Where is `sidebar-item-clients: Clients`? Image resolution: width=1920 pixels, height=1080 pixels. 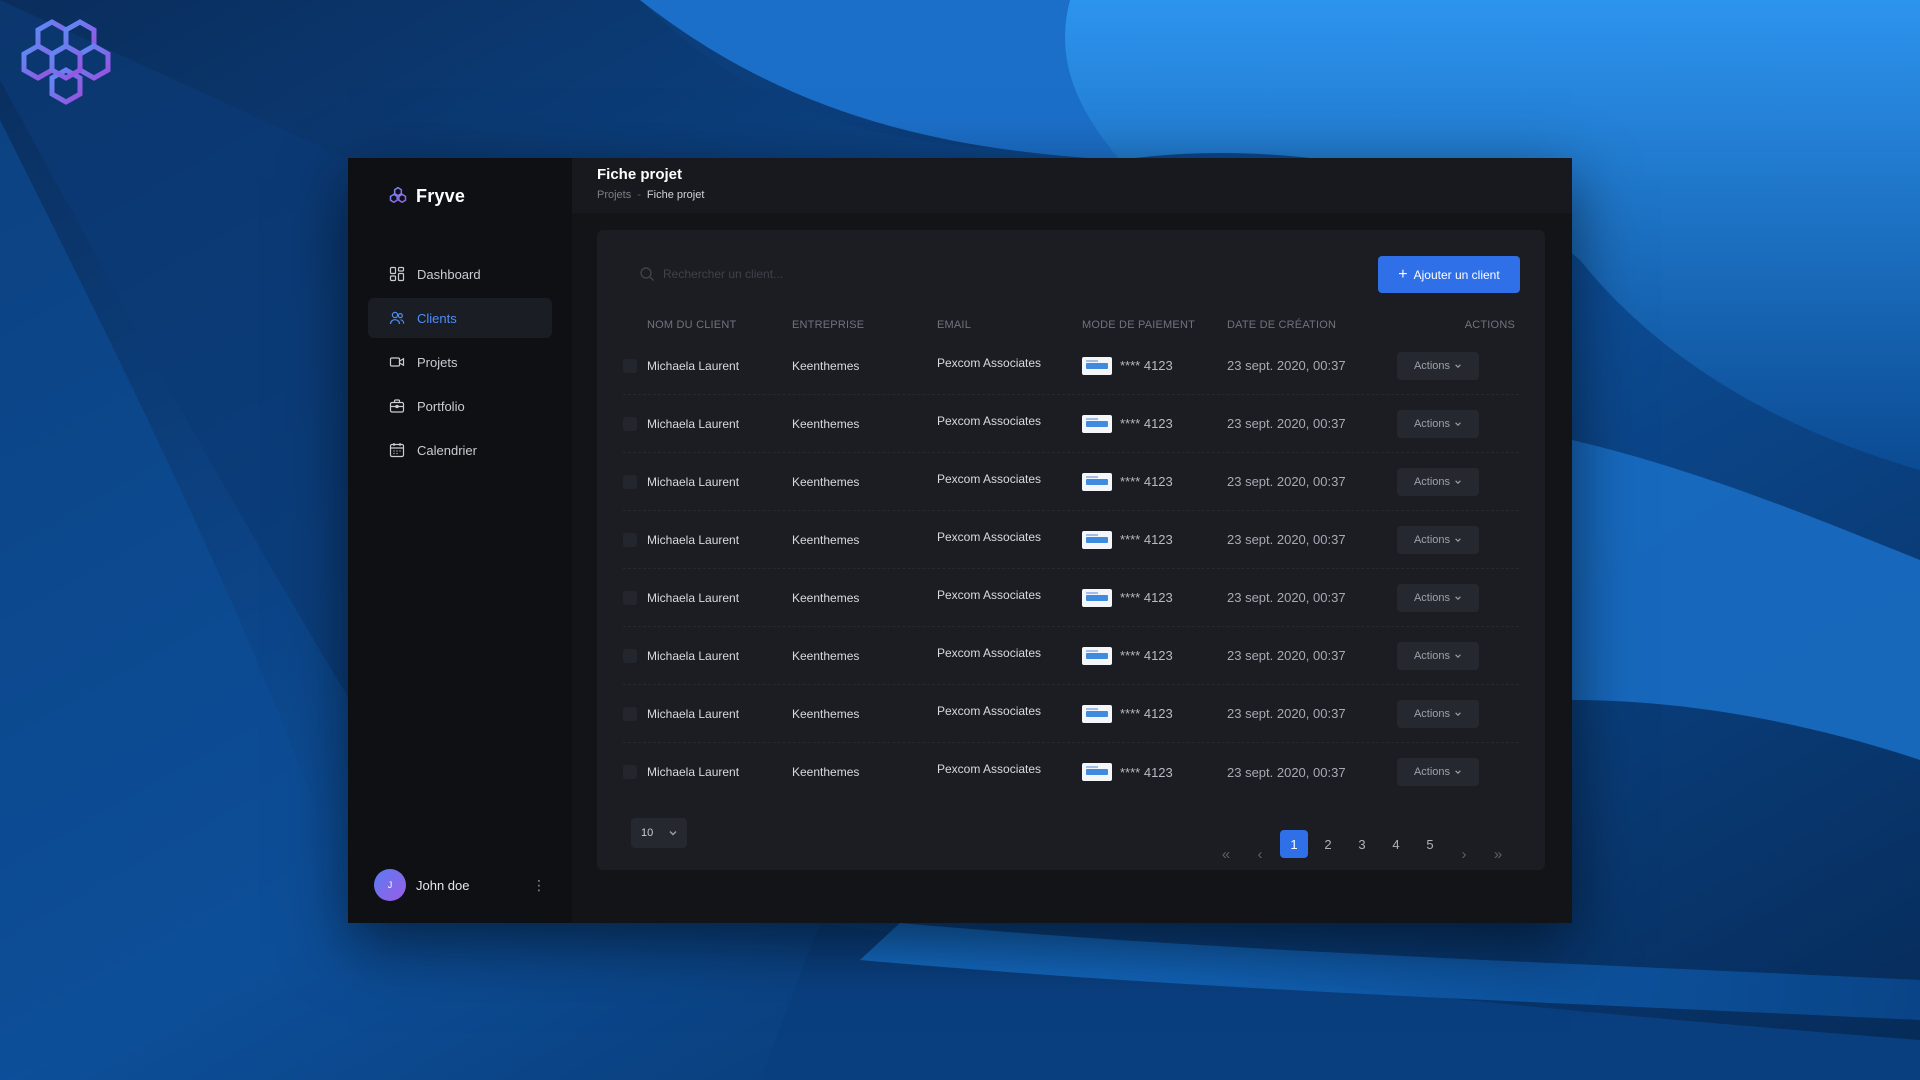 sidebar-item-clients: Clients is located at coordinates (460, 318).